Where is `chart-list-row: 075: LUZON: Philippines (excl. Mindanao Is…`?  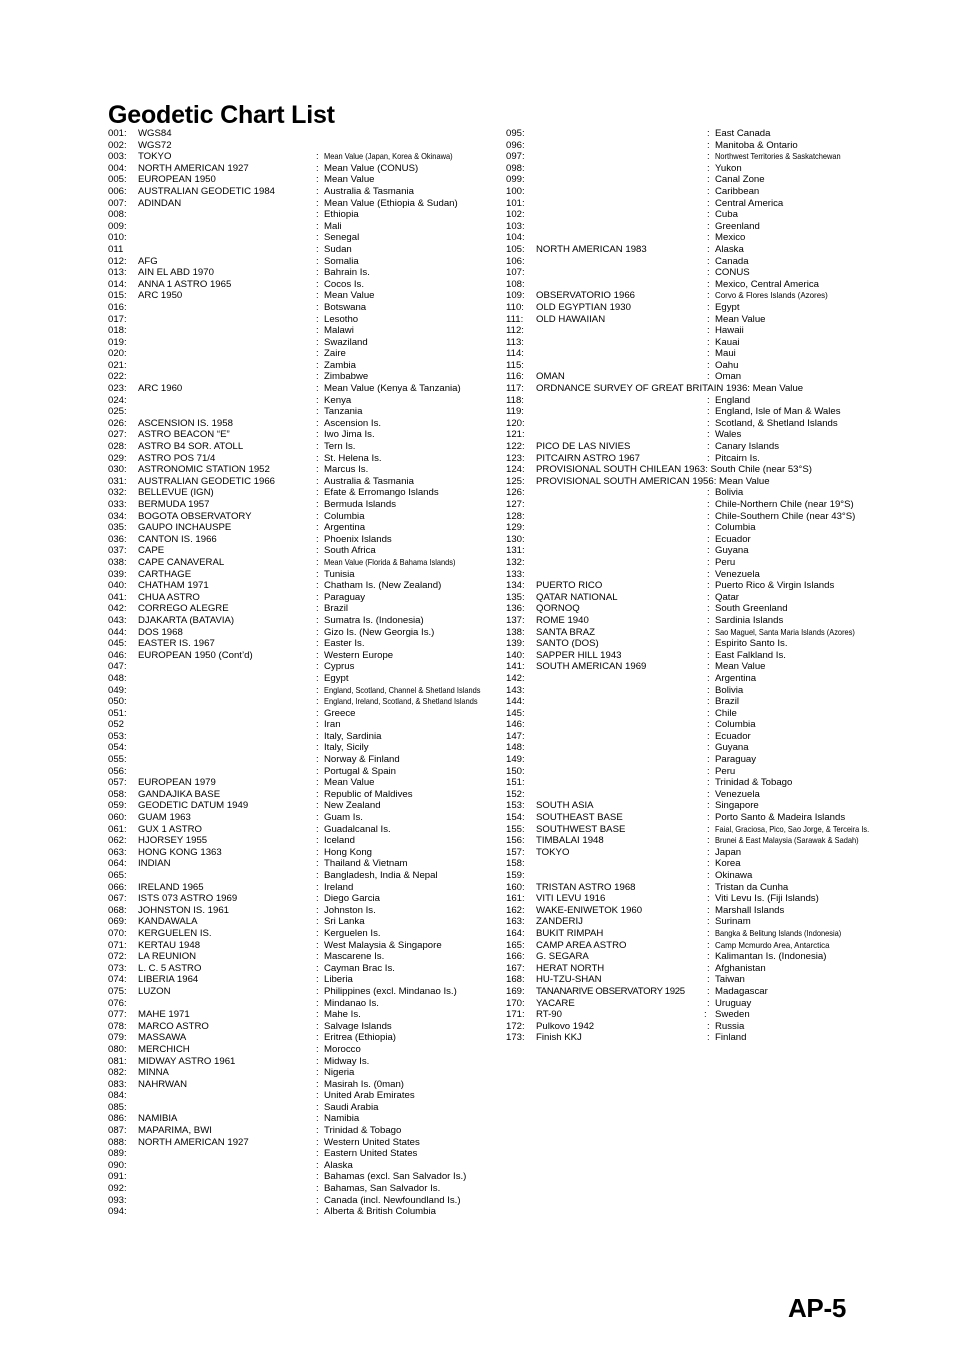 chart-list-row: 075: LUZON: Philippines (excl. Mindanao Is… is located at coordinates (298, 992).